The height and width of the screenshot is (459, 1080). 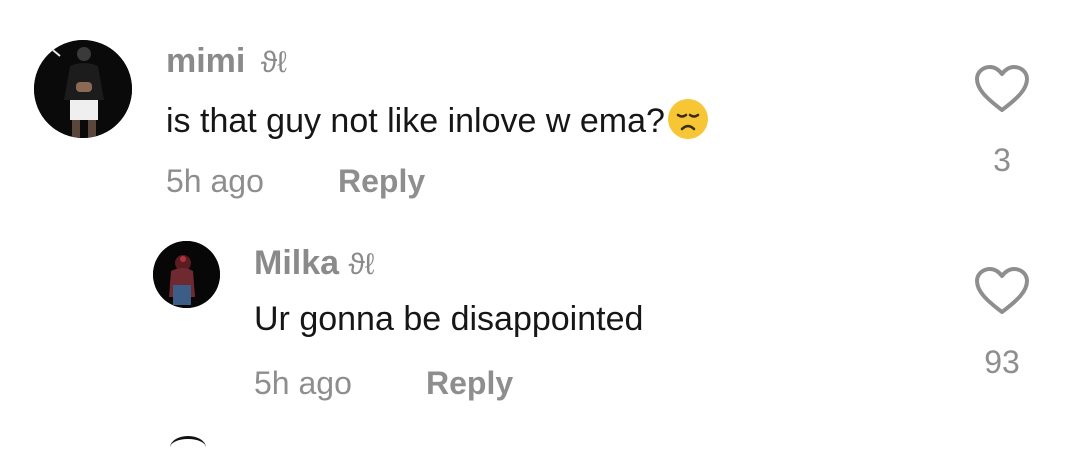 What do you see at coordinates (688, 123) in the screenshot?
I see `disappointed-face-emoji-icon` at bounding box center [688, 123].